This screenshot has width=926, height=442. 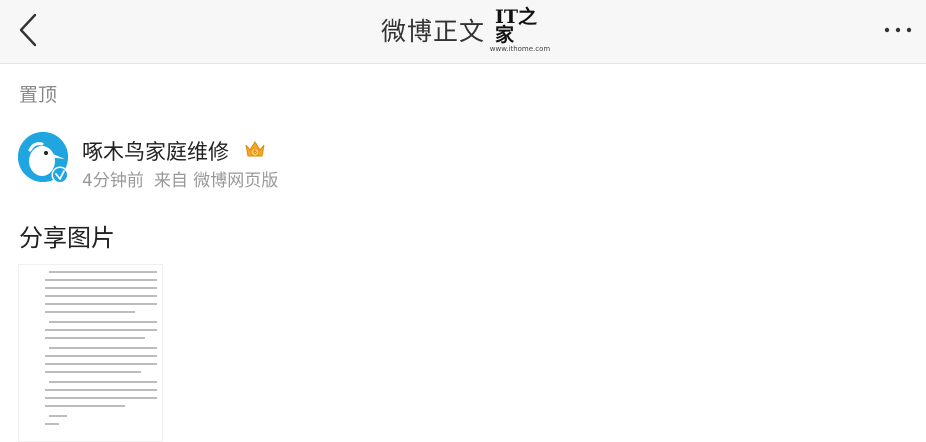 I want to click on crown-badge-icon: 6, so click(x=255, y=149).